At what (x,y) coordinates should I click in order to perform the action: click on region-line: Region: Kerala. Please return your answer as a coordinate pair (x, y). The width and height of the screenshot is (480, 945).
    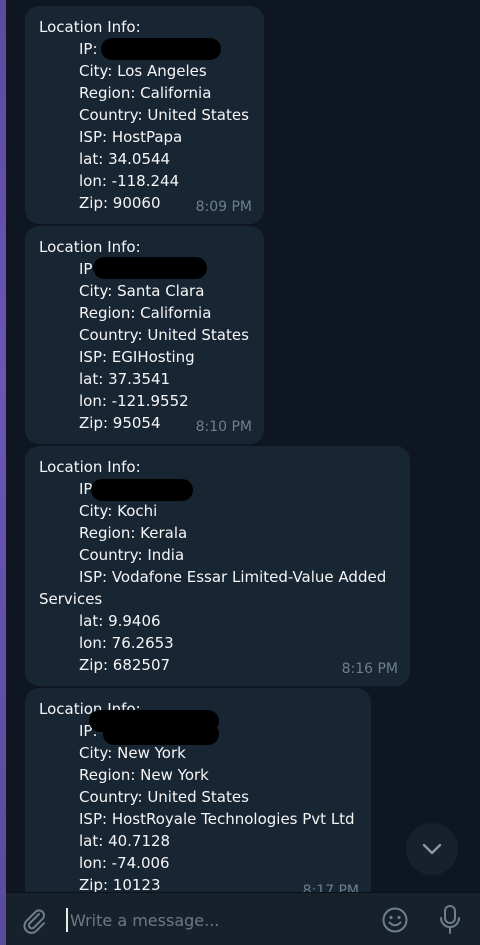
    Looking at the image, I should click on (133, 533).